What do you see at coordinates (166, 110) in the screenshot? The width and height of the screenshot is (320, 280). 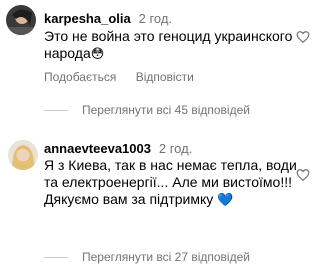 I see `view-replies-label: Переглянути всі 45 відповідей` at bounding box center [166, 110].